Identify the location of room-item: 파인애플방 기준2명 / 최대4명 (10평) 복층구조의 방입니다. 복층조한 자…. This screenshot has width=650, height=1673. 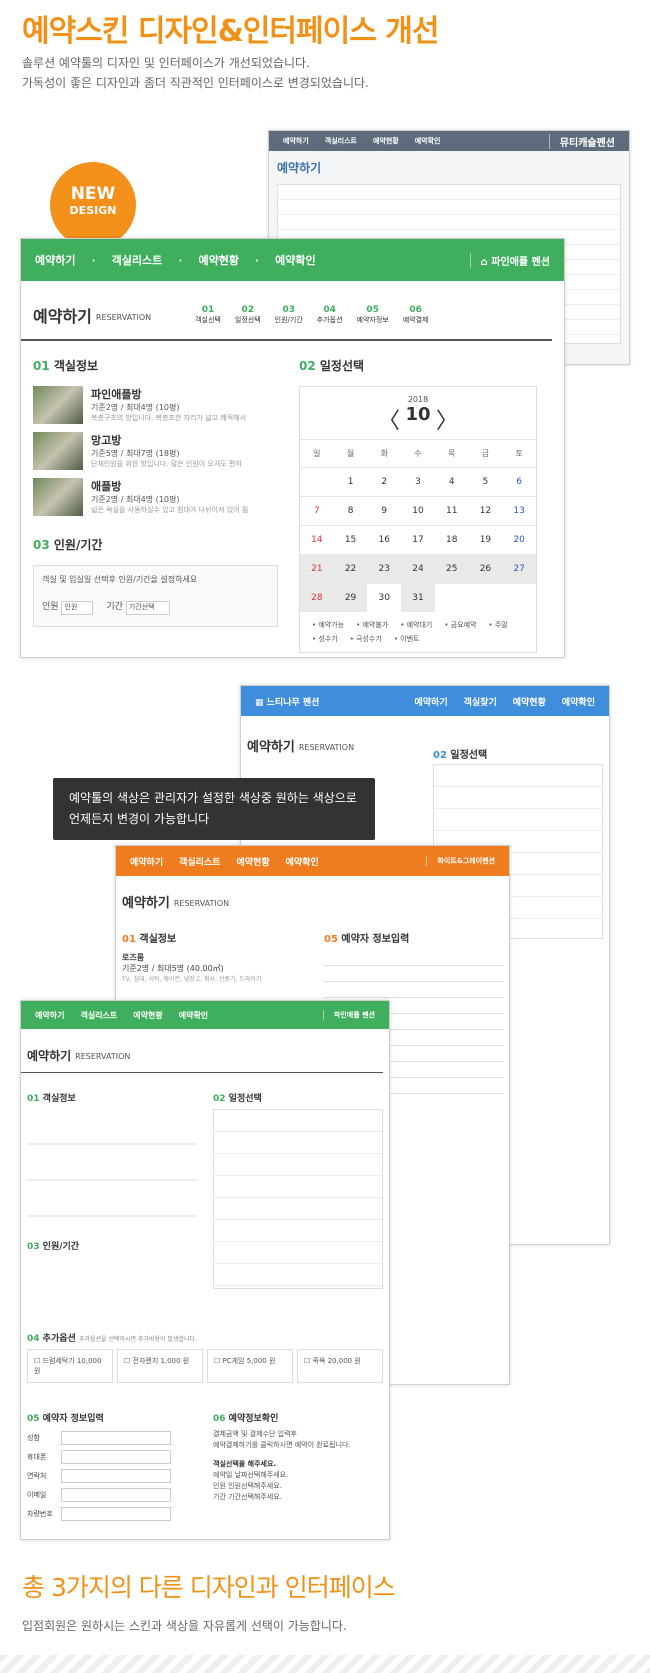
(155, 405).